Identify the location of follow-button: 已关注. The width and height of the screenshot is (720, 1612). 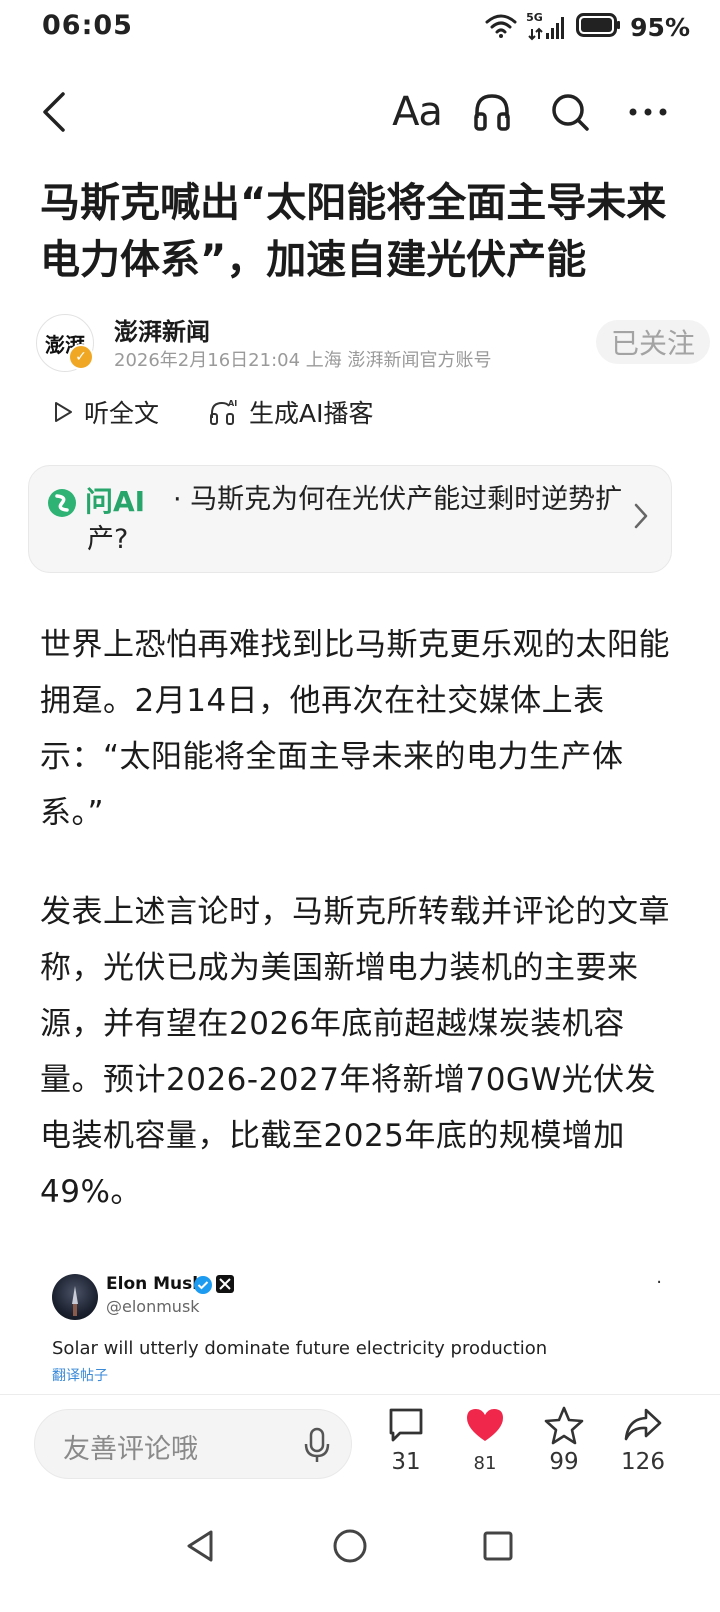
(653, 342).